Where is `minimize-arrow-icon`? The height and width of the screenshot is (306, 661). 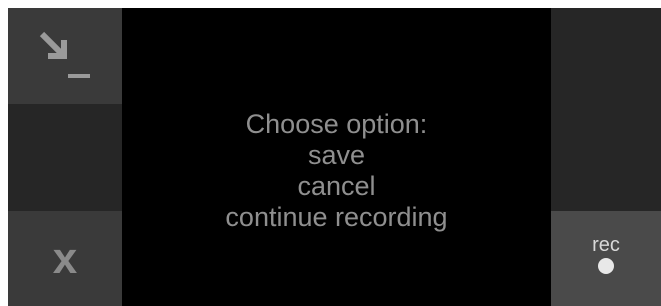
minimize-arrow-icon is located at coordinates (64, 54).